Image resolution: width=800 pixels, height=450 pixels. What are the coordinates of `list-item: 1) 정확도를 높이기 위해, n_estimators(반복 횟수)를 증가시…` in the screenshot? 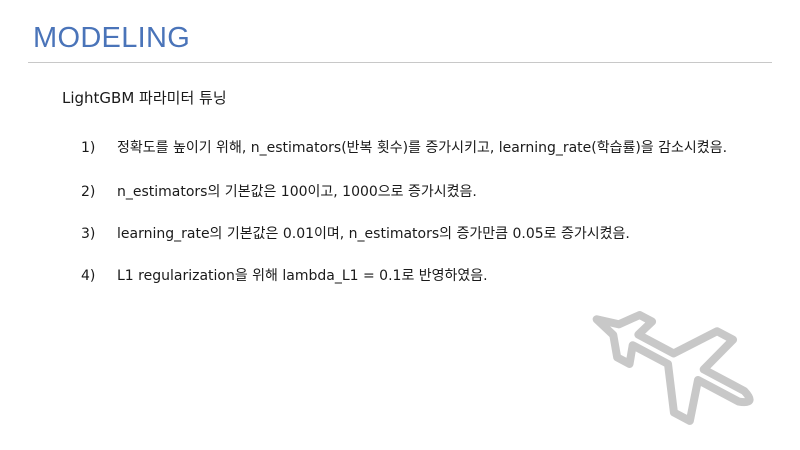 It's located at (406, 148).